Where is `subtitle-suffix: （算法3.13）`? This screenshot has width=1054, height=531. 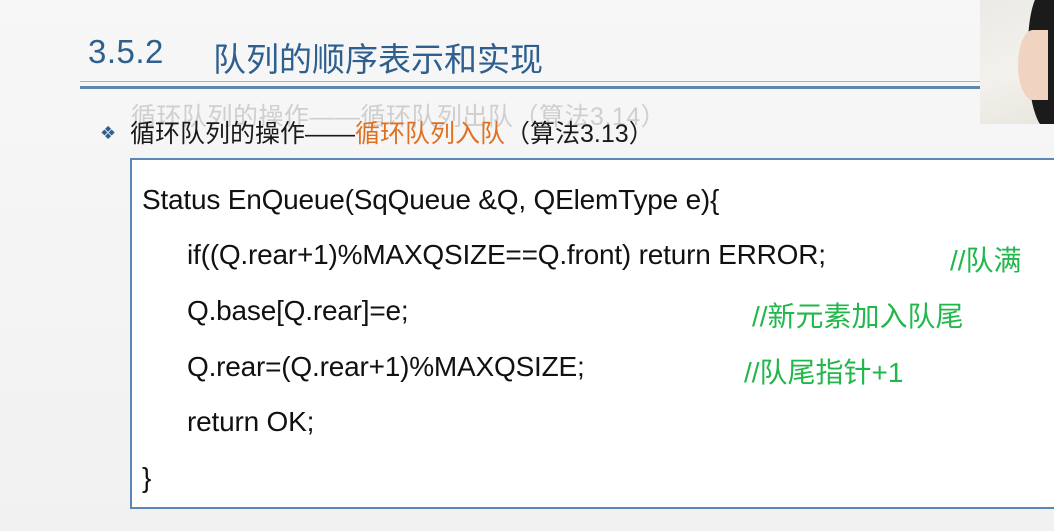
subtitle-suffix: （算法3.13） is located at coordinates (579, 134).